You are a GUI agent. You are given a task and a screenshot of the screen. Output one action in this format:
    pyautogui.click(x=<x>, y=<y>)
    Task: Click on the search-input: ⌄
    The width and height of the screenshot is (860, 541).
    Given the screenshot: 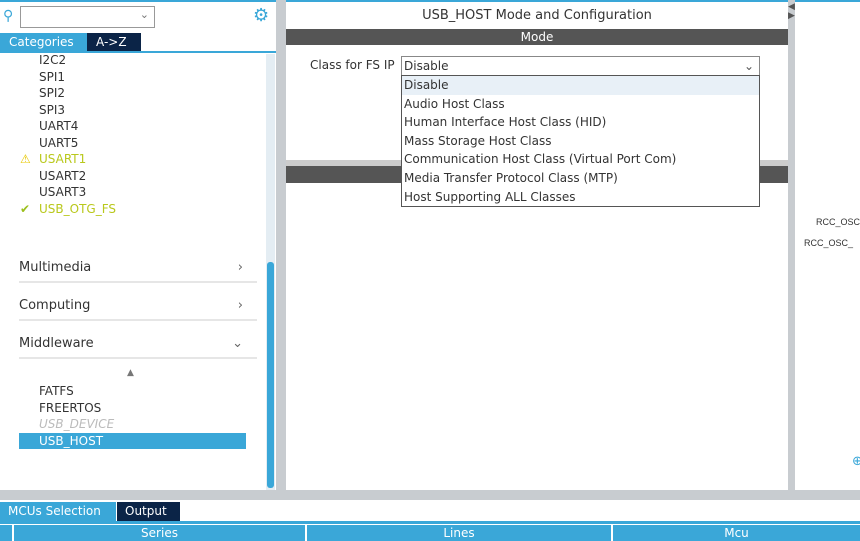 What is the action you would take?
    pyautogui.click(x=87, y=17)
    